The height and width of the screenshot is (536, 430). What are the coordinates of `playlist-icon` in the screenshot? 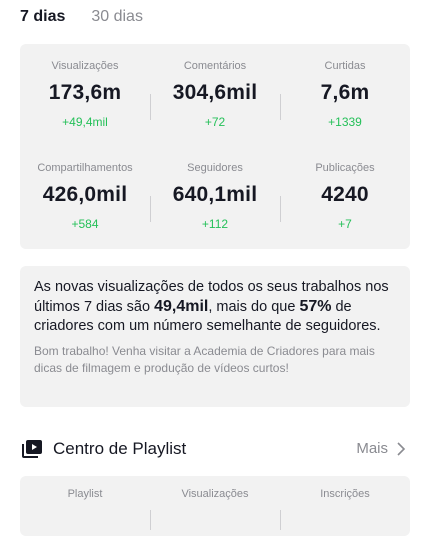 It's located at (32, 449).